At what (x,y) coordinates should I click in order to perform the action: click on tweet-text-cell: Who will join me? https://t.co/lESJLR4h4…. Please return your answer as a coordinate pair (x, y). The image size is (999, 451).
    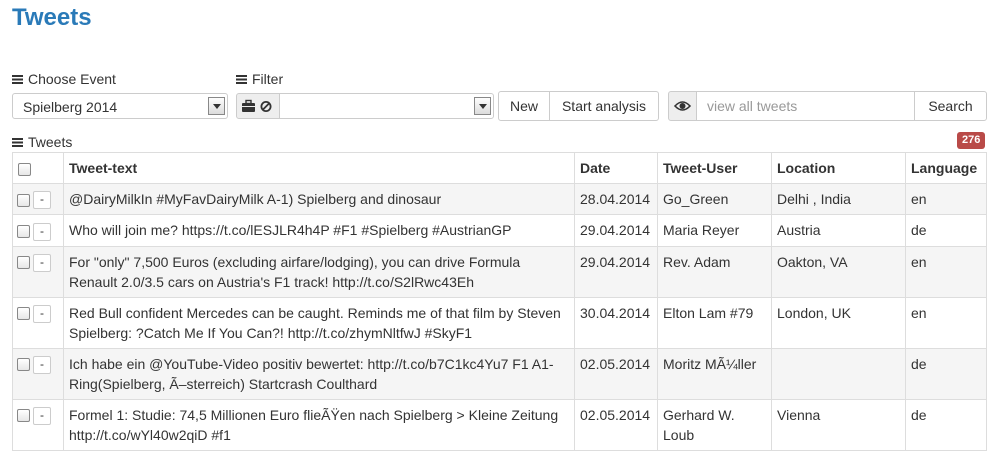
    Looking at the image, I should click on (319, 230).